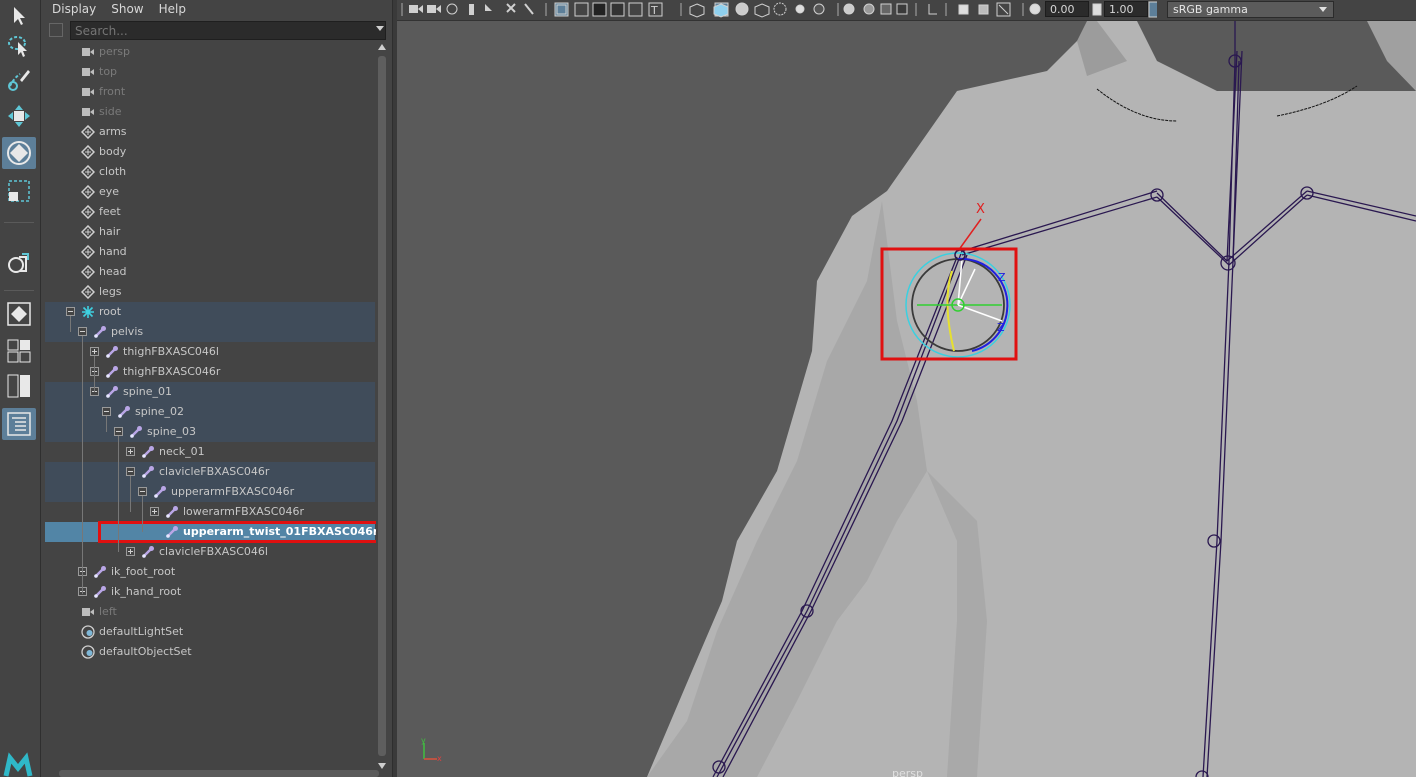 The image size is (1416, 777). I want to click on gamma-field: 1.00, so click(1126, 9).